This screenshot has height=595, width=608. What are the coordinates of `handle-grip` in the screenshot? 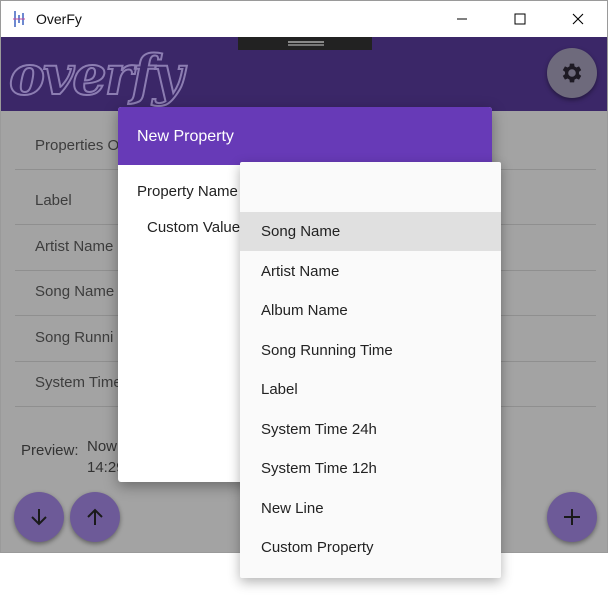 It's located at (306, 42).